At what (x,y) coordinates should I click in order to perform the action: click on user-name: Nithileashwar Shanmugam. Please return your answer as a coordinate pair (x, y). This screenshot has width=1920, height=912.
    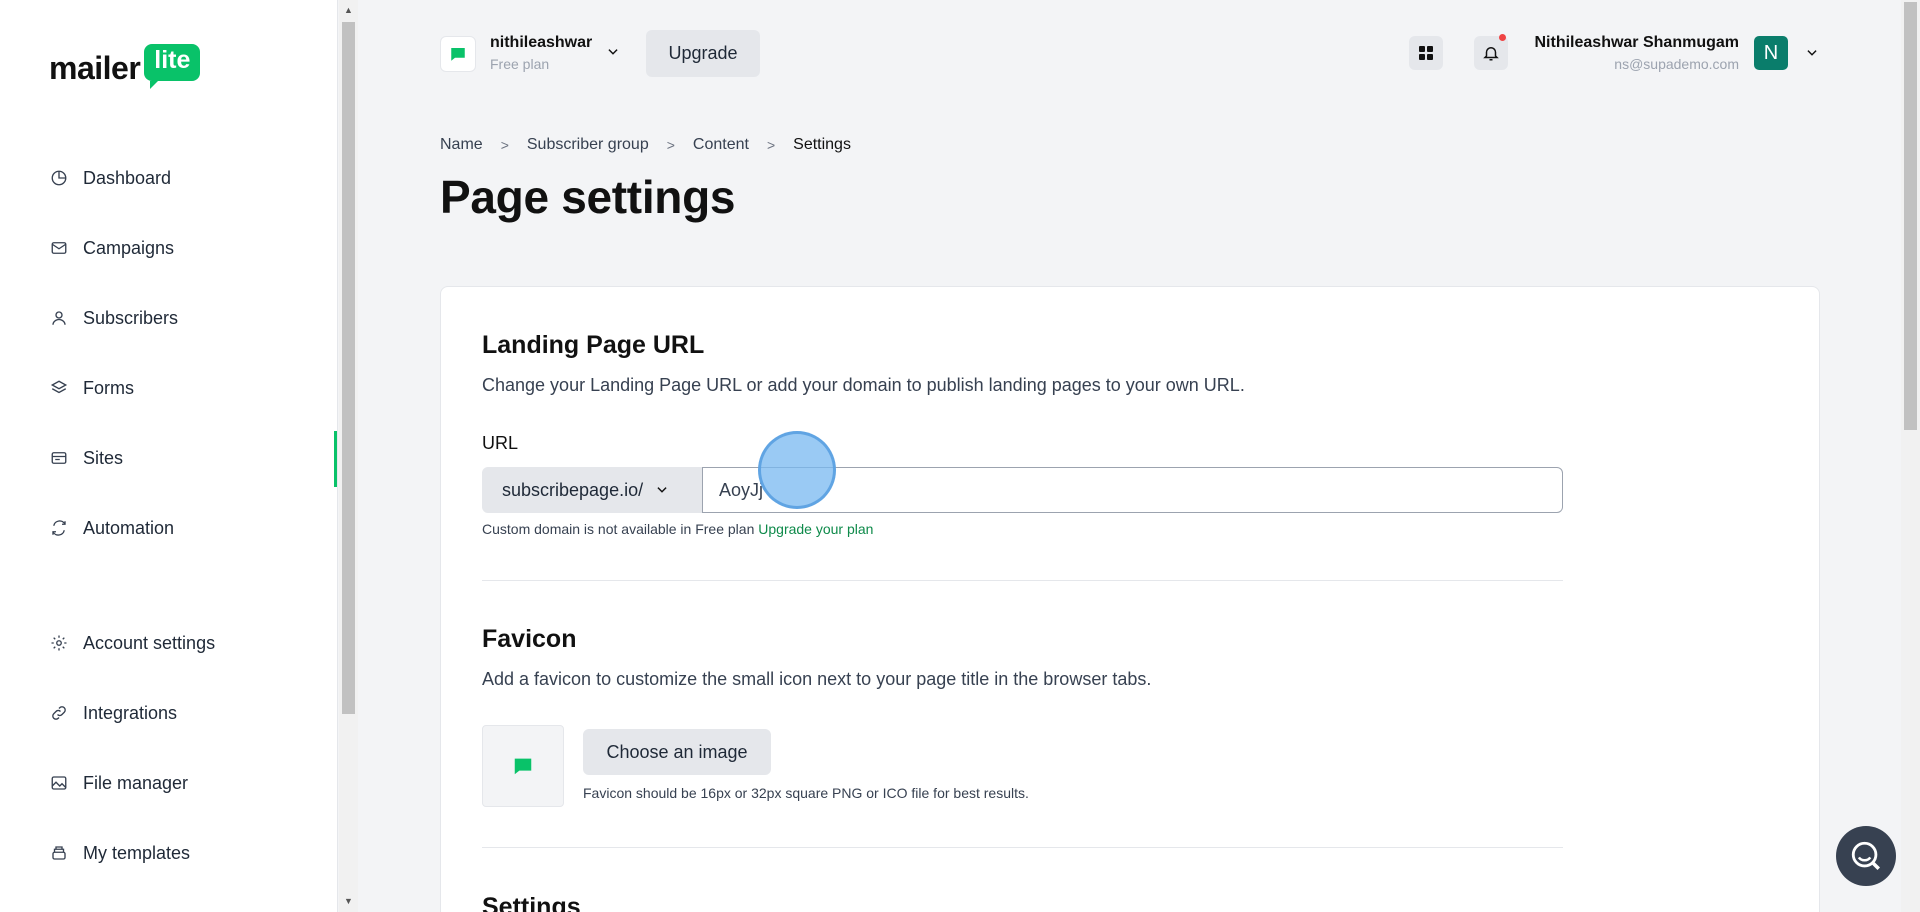
    Looking at the image, I should click on (1637, 43).